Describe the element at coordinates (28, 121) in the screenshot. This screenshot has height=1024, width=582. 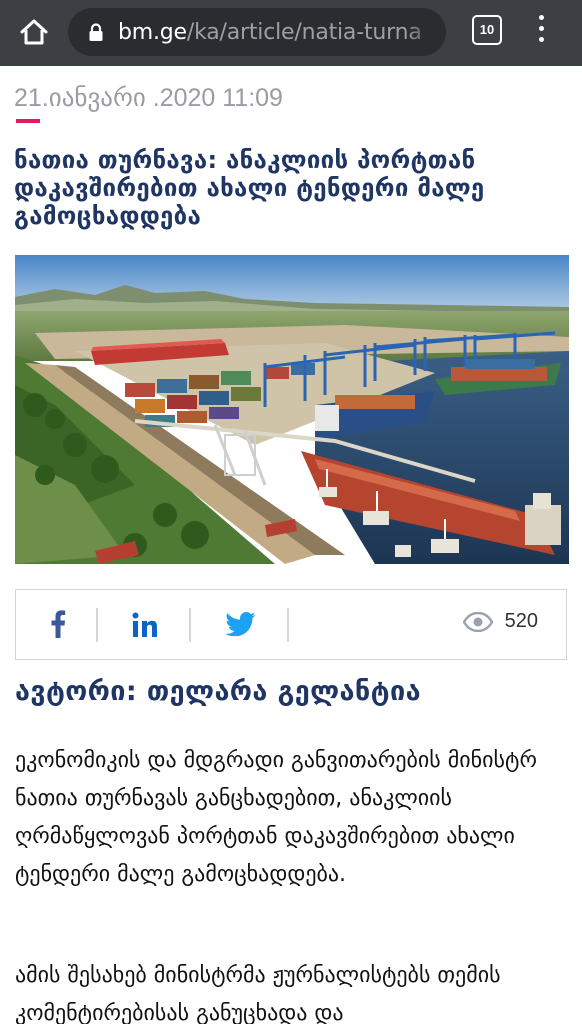
I see `date-accent-bar` at that location.